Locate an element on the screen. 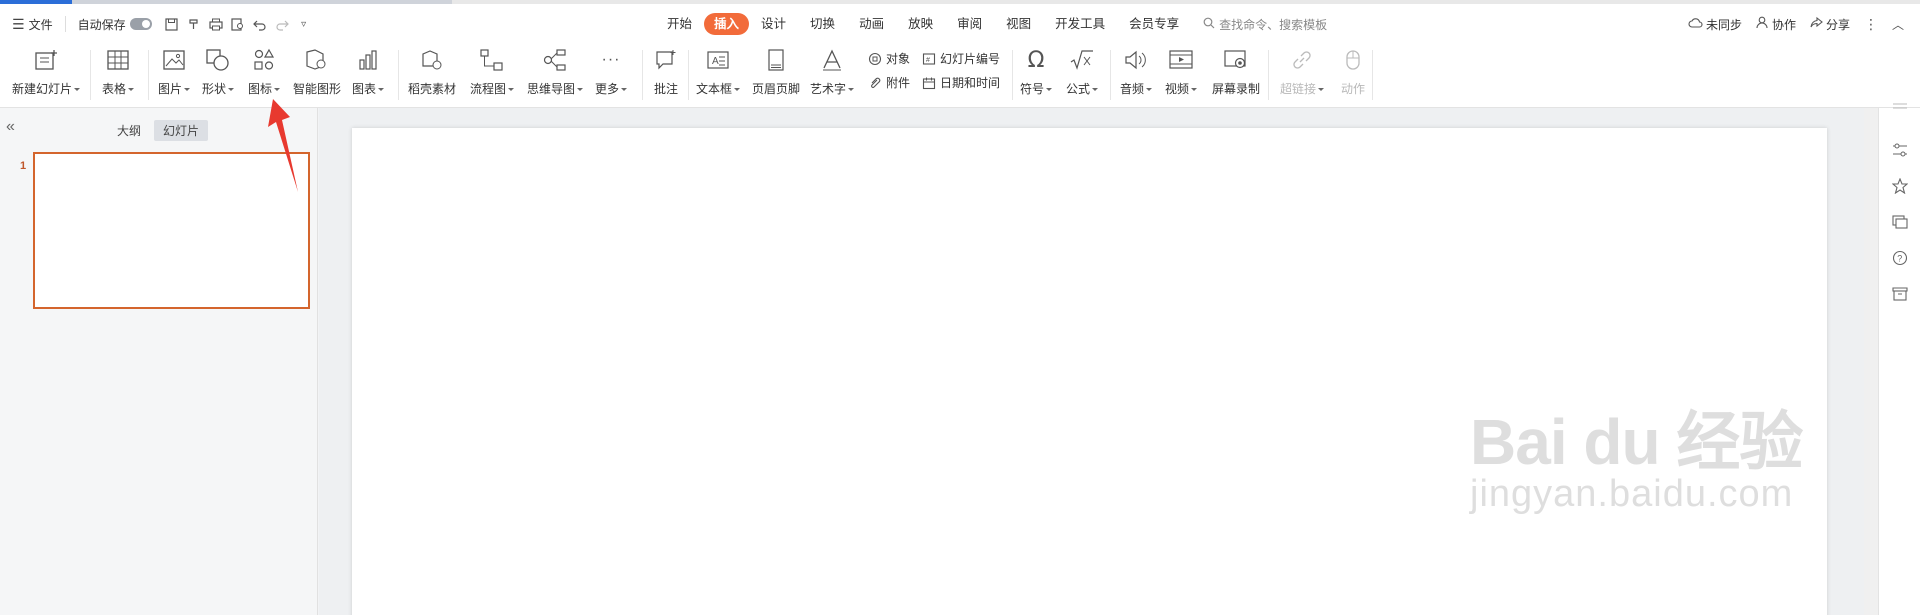 This screenshot has height=615, width=1920. tab-animation: 动画 is located at coordinates (871, 24).